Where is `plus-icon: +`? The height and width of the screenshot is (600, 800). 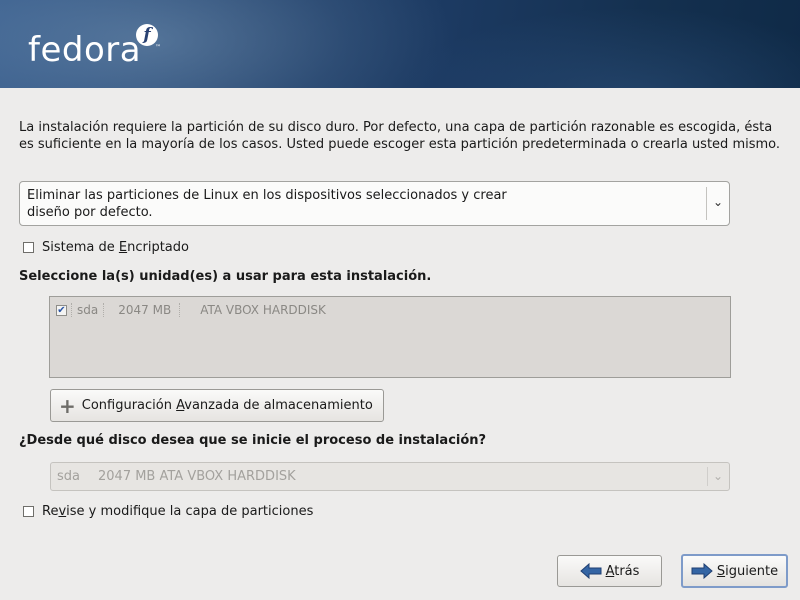
plus-icon: + is located at coordinates (67, 405).